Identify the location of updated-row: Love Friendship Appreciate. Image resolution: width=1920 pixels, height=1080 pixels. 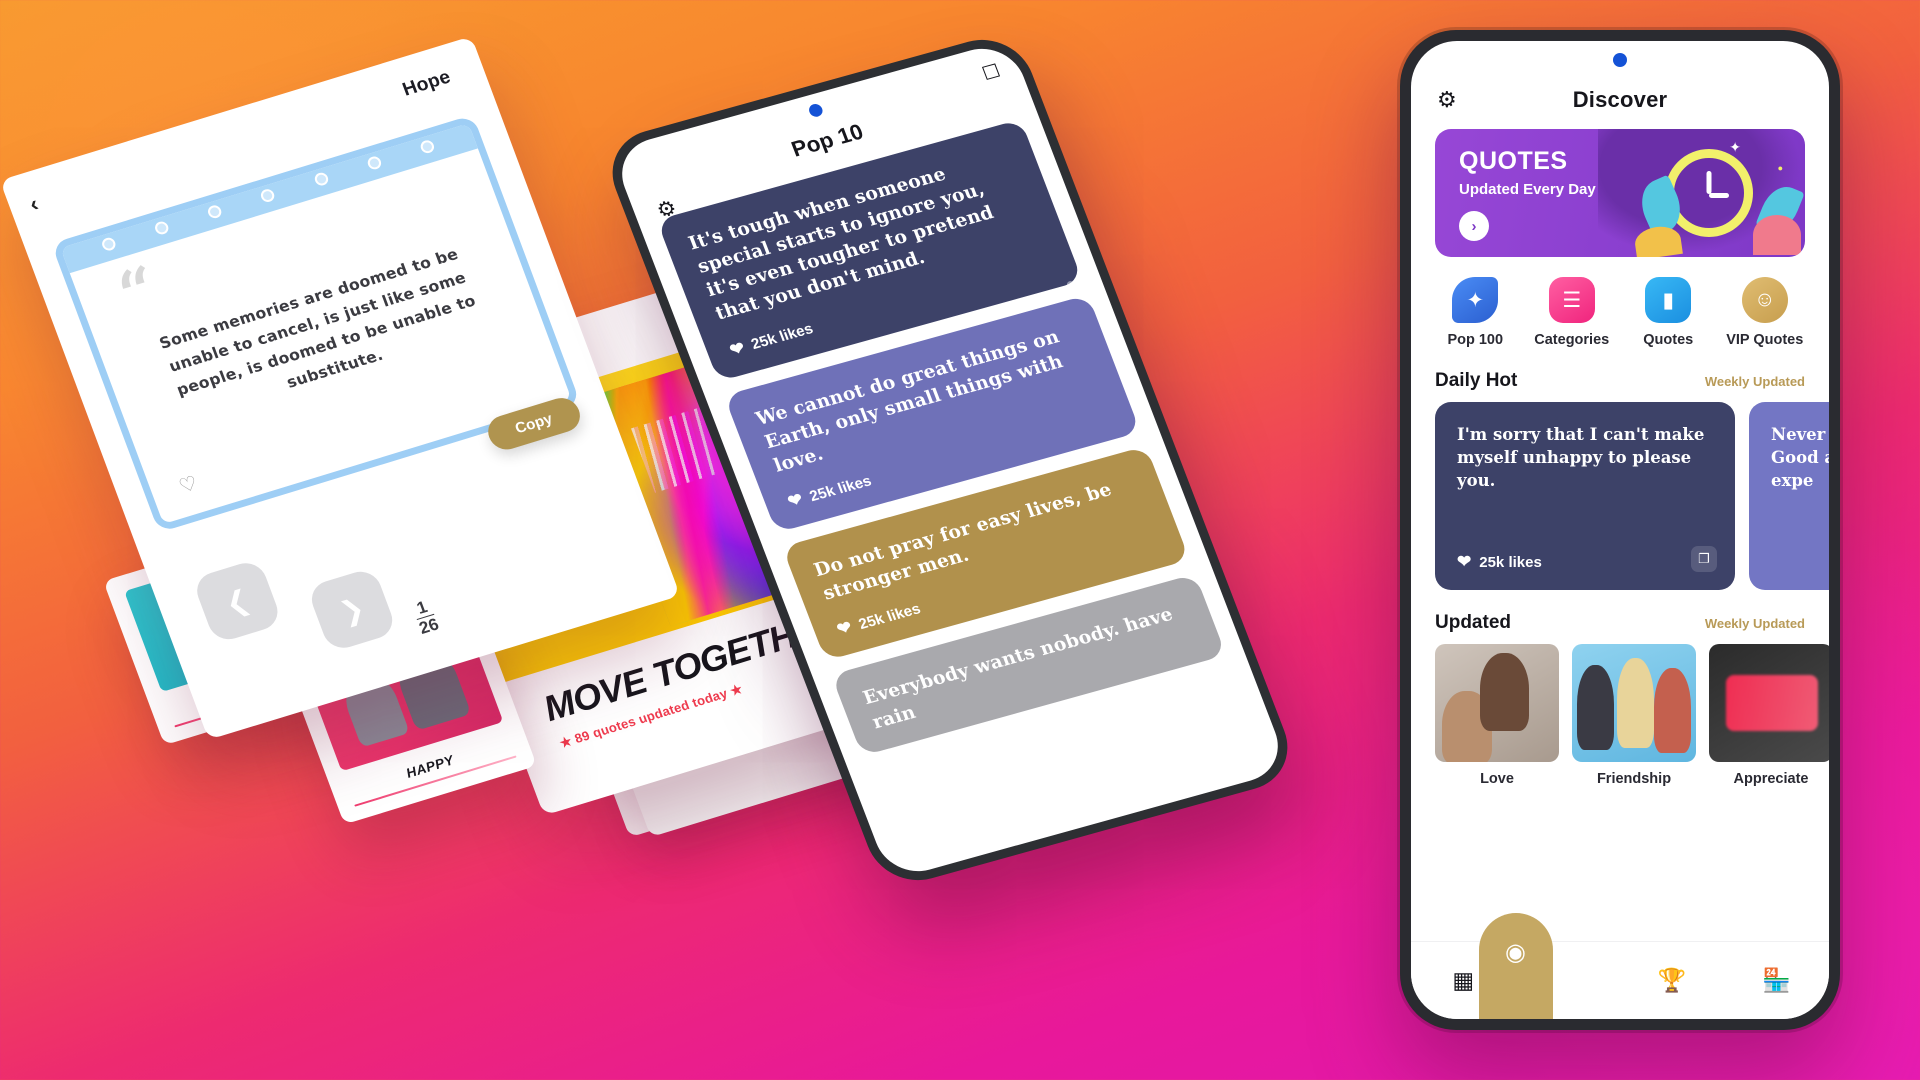
(1620, 715).